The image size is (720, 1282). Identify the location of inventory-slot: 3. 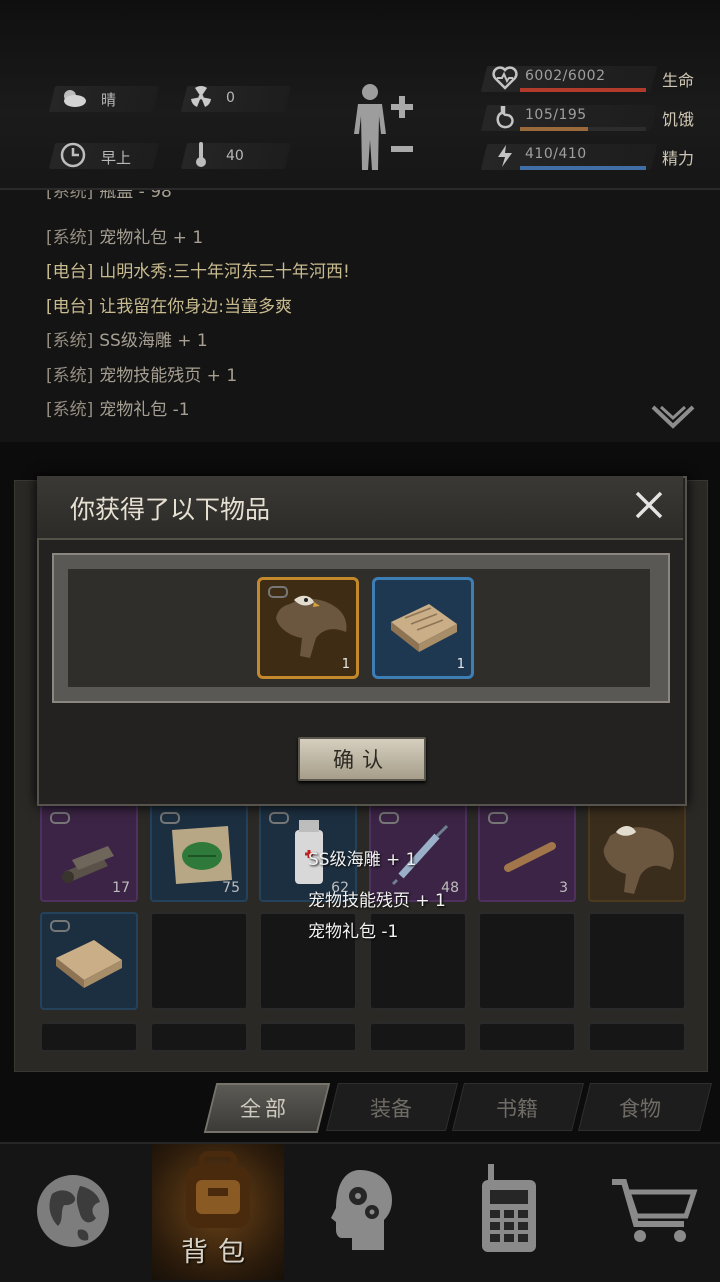
(527, 853).